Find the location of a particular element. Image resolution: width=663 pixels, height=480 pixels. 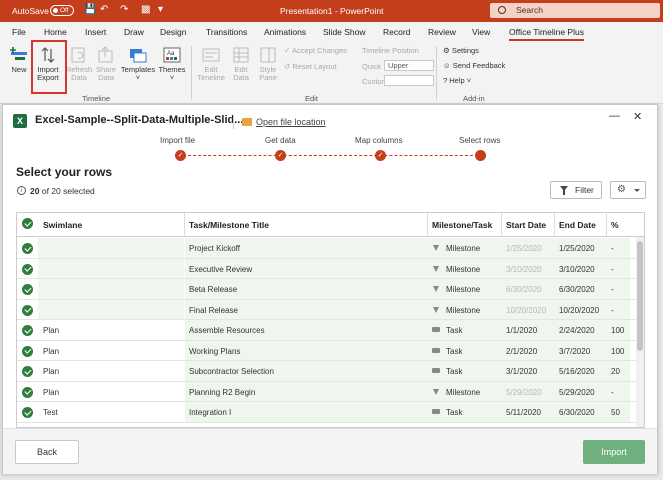

cell-end-date: 3/10/2020 is located at coordinates (577, 269).